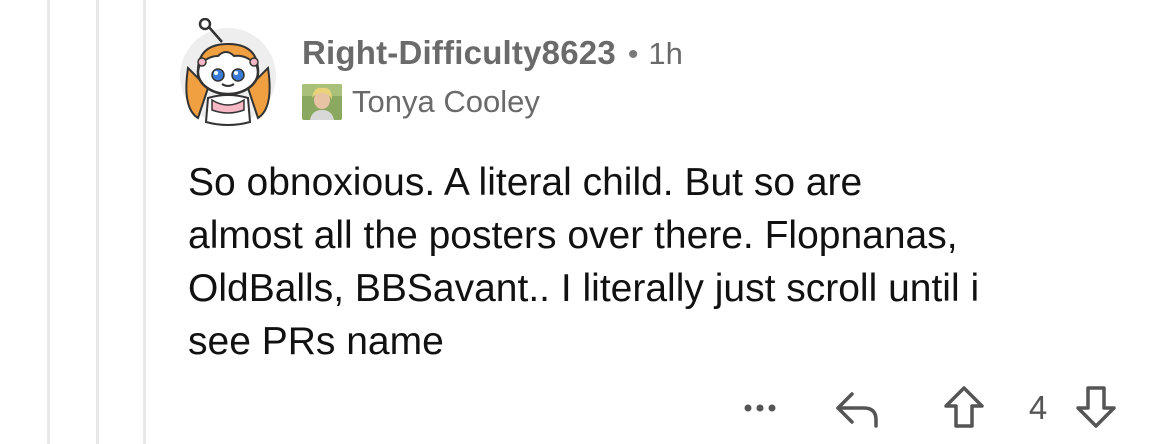 The height and width of the screenshot is (444, 1170). I want to click on reply-icon, so click(857, 410).